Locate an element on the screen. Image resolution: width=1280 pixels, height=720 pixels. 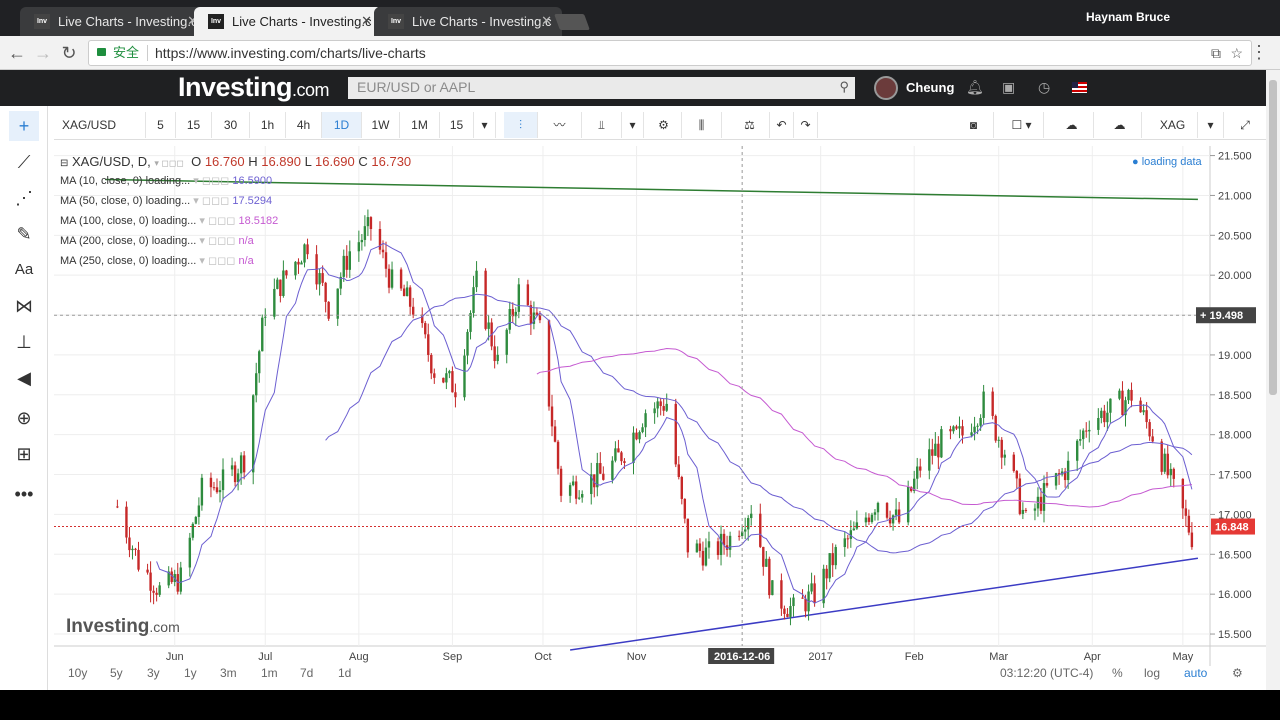
investing-watermark: Investing.com is located at coordinates (123, 627).